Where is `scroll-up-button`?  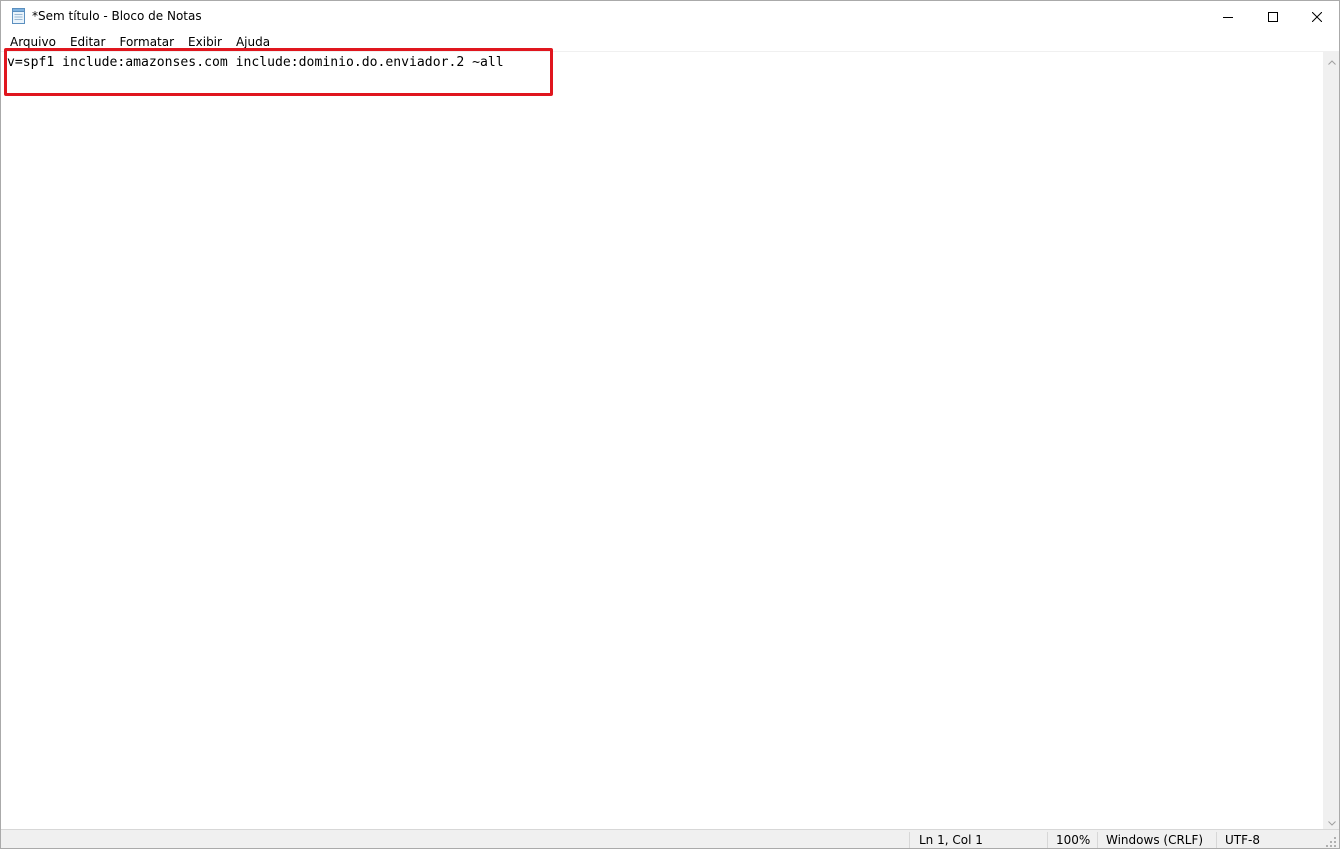
scroll-up-button is located at coordinates (1331, 59).